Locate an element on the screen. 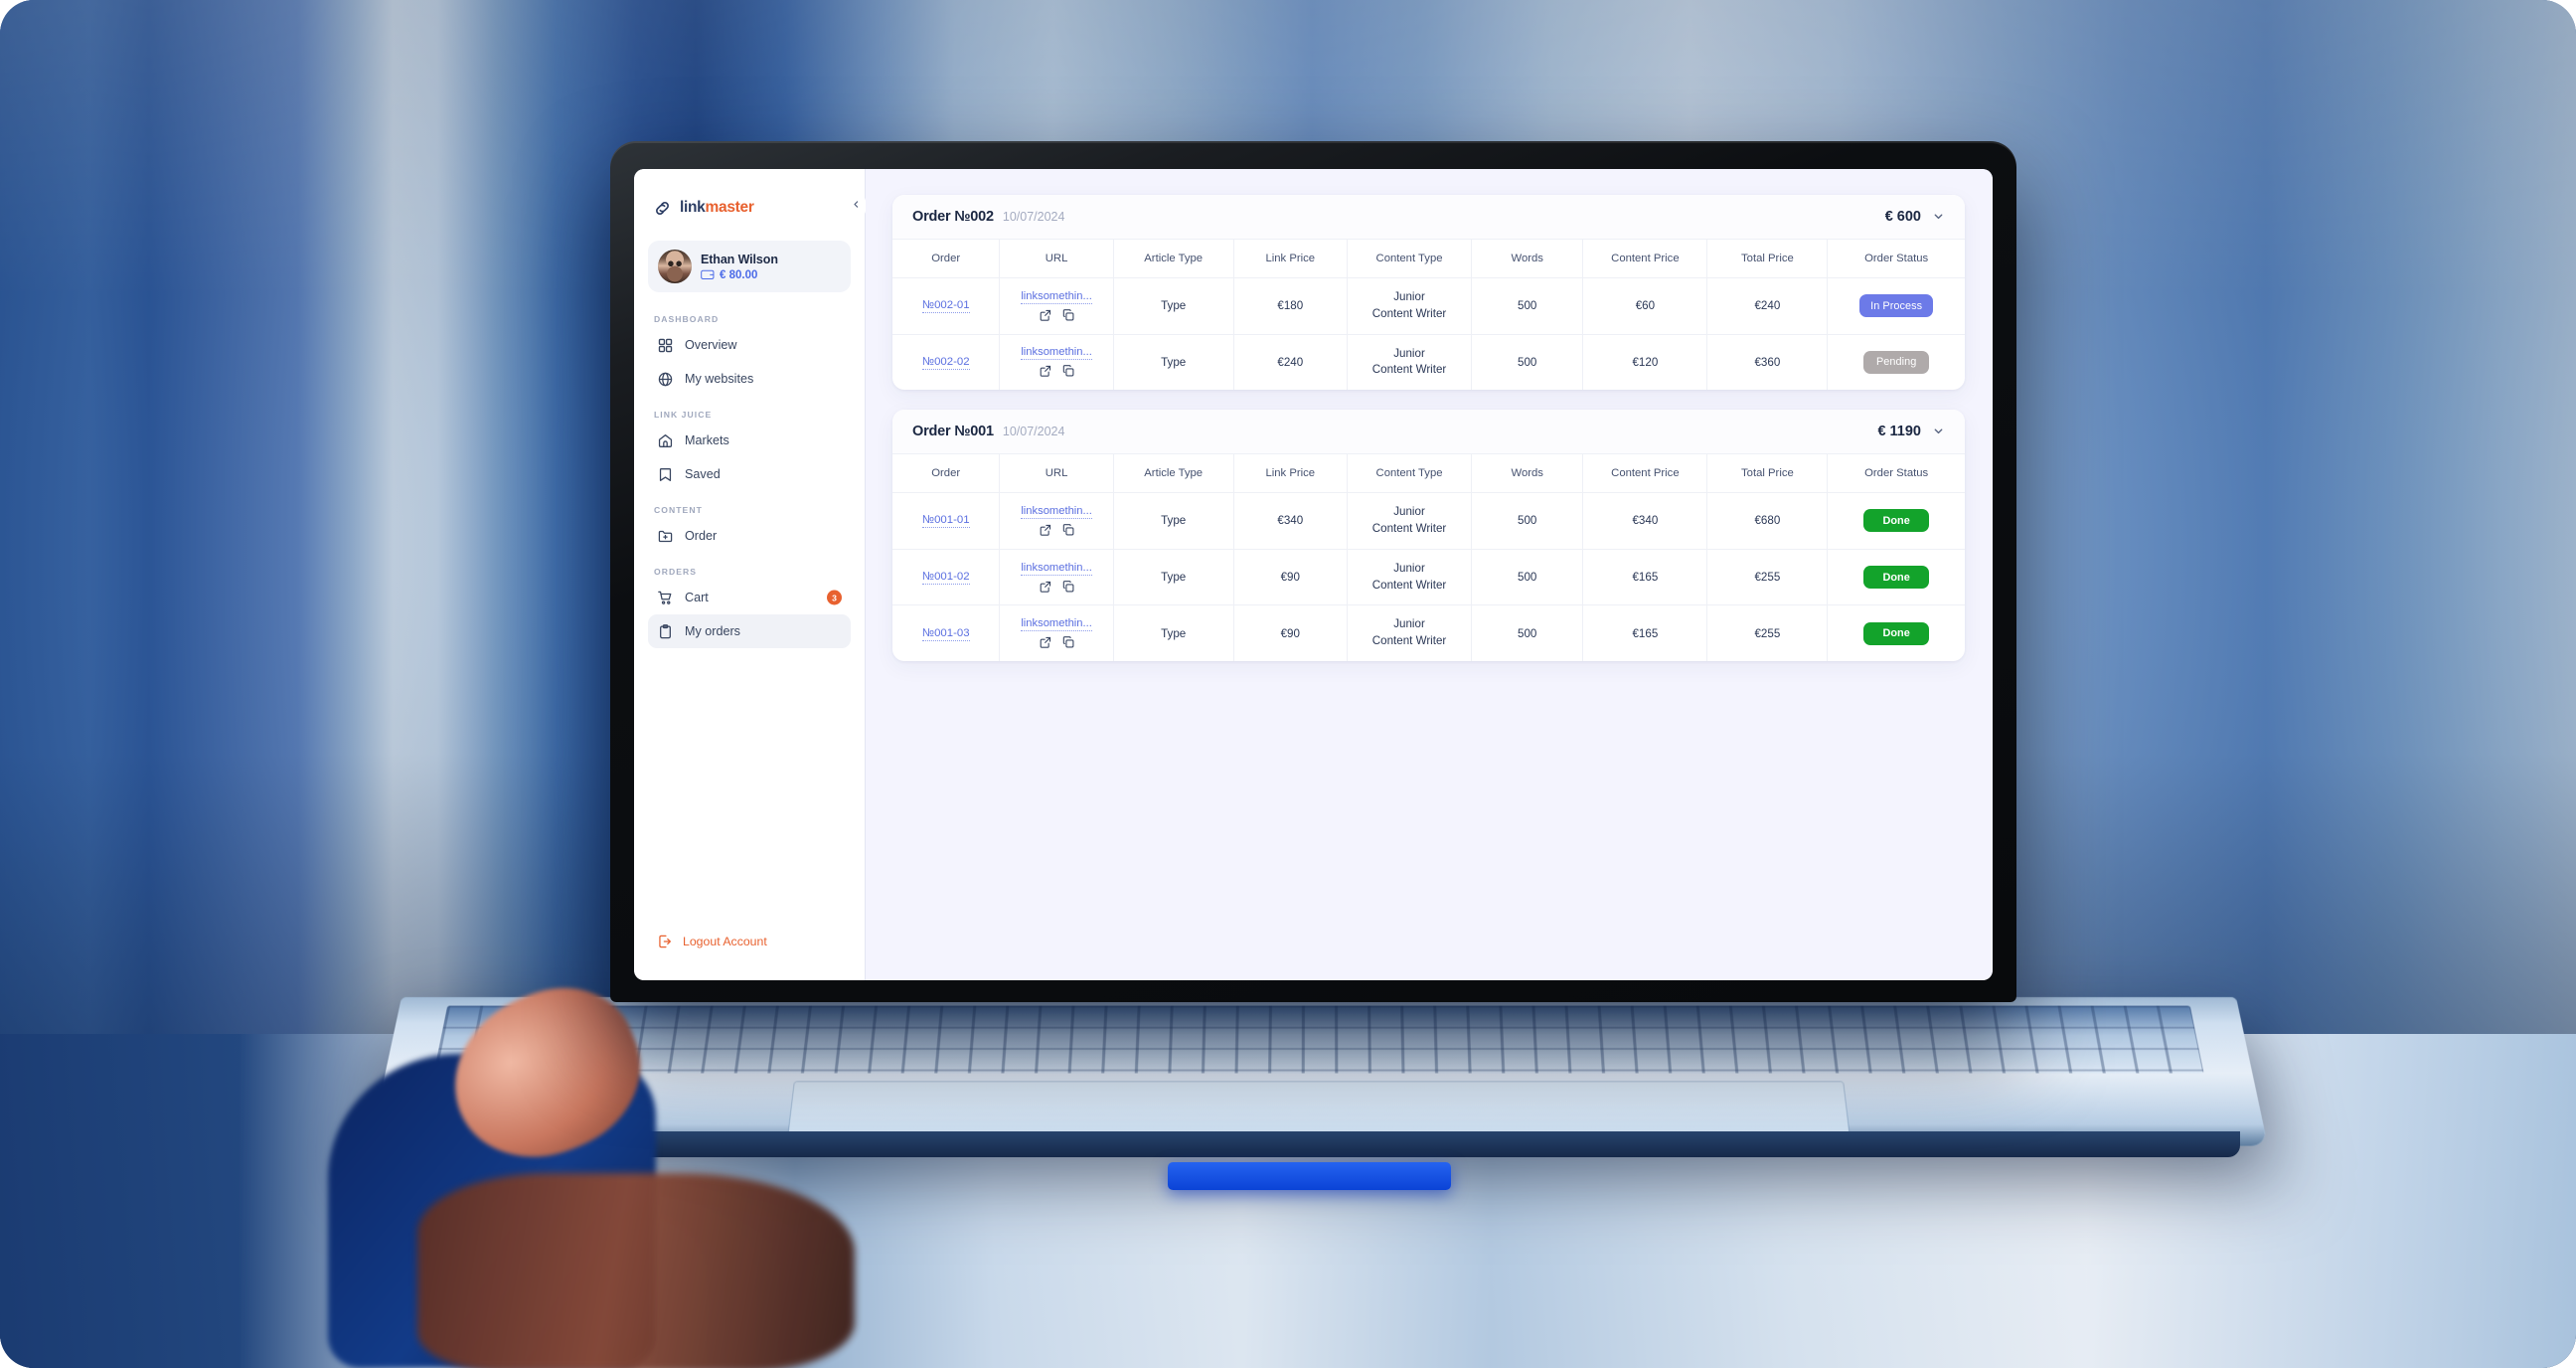 This screenshot has height=1368, width=2576. cell-order-id: №002-02 is located at coordinates (946, 362).